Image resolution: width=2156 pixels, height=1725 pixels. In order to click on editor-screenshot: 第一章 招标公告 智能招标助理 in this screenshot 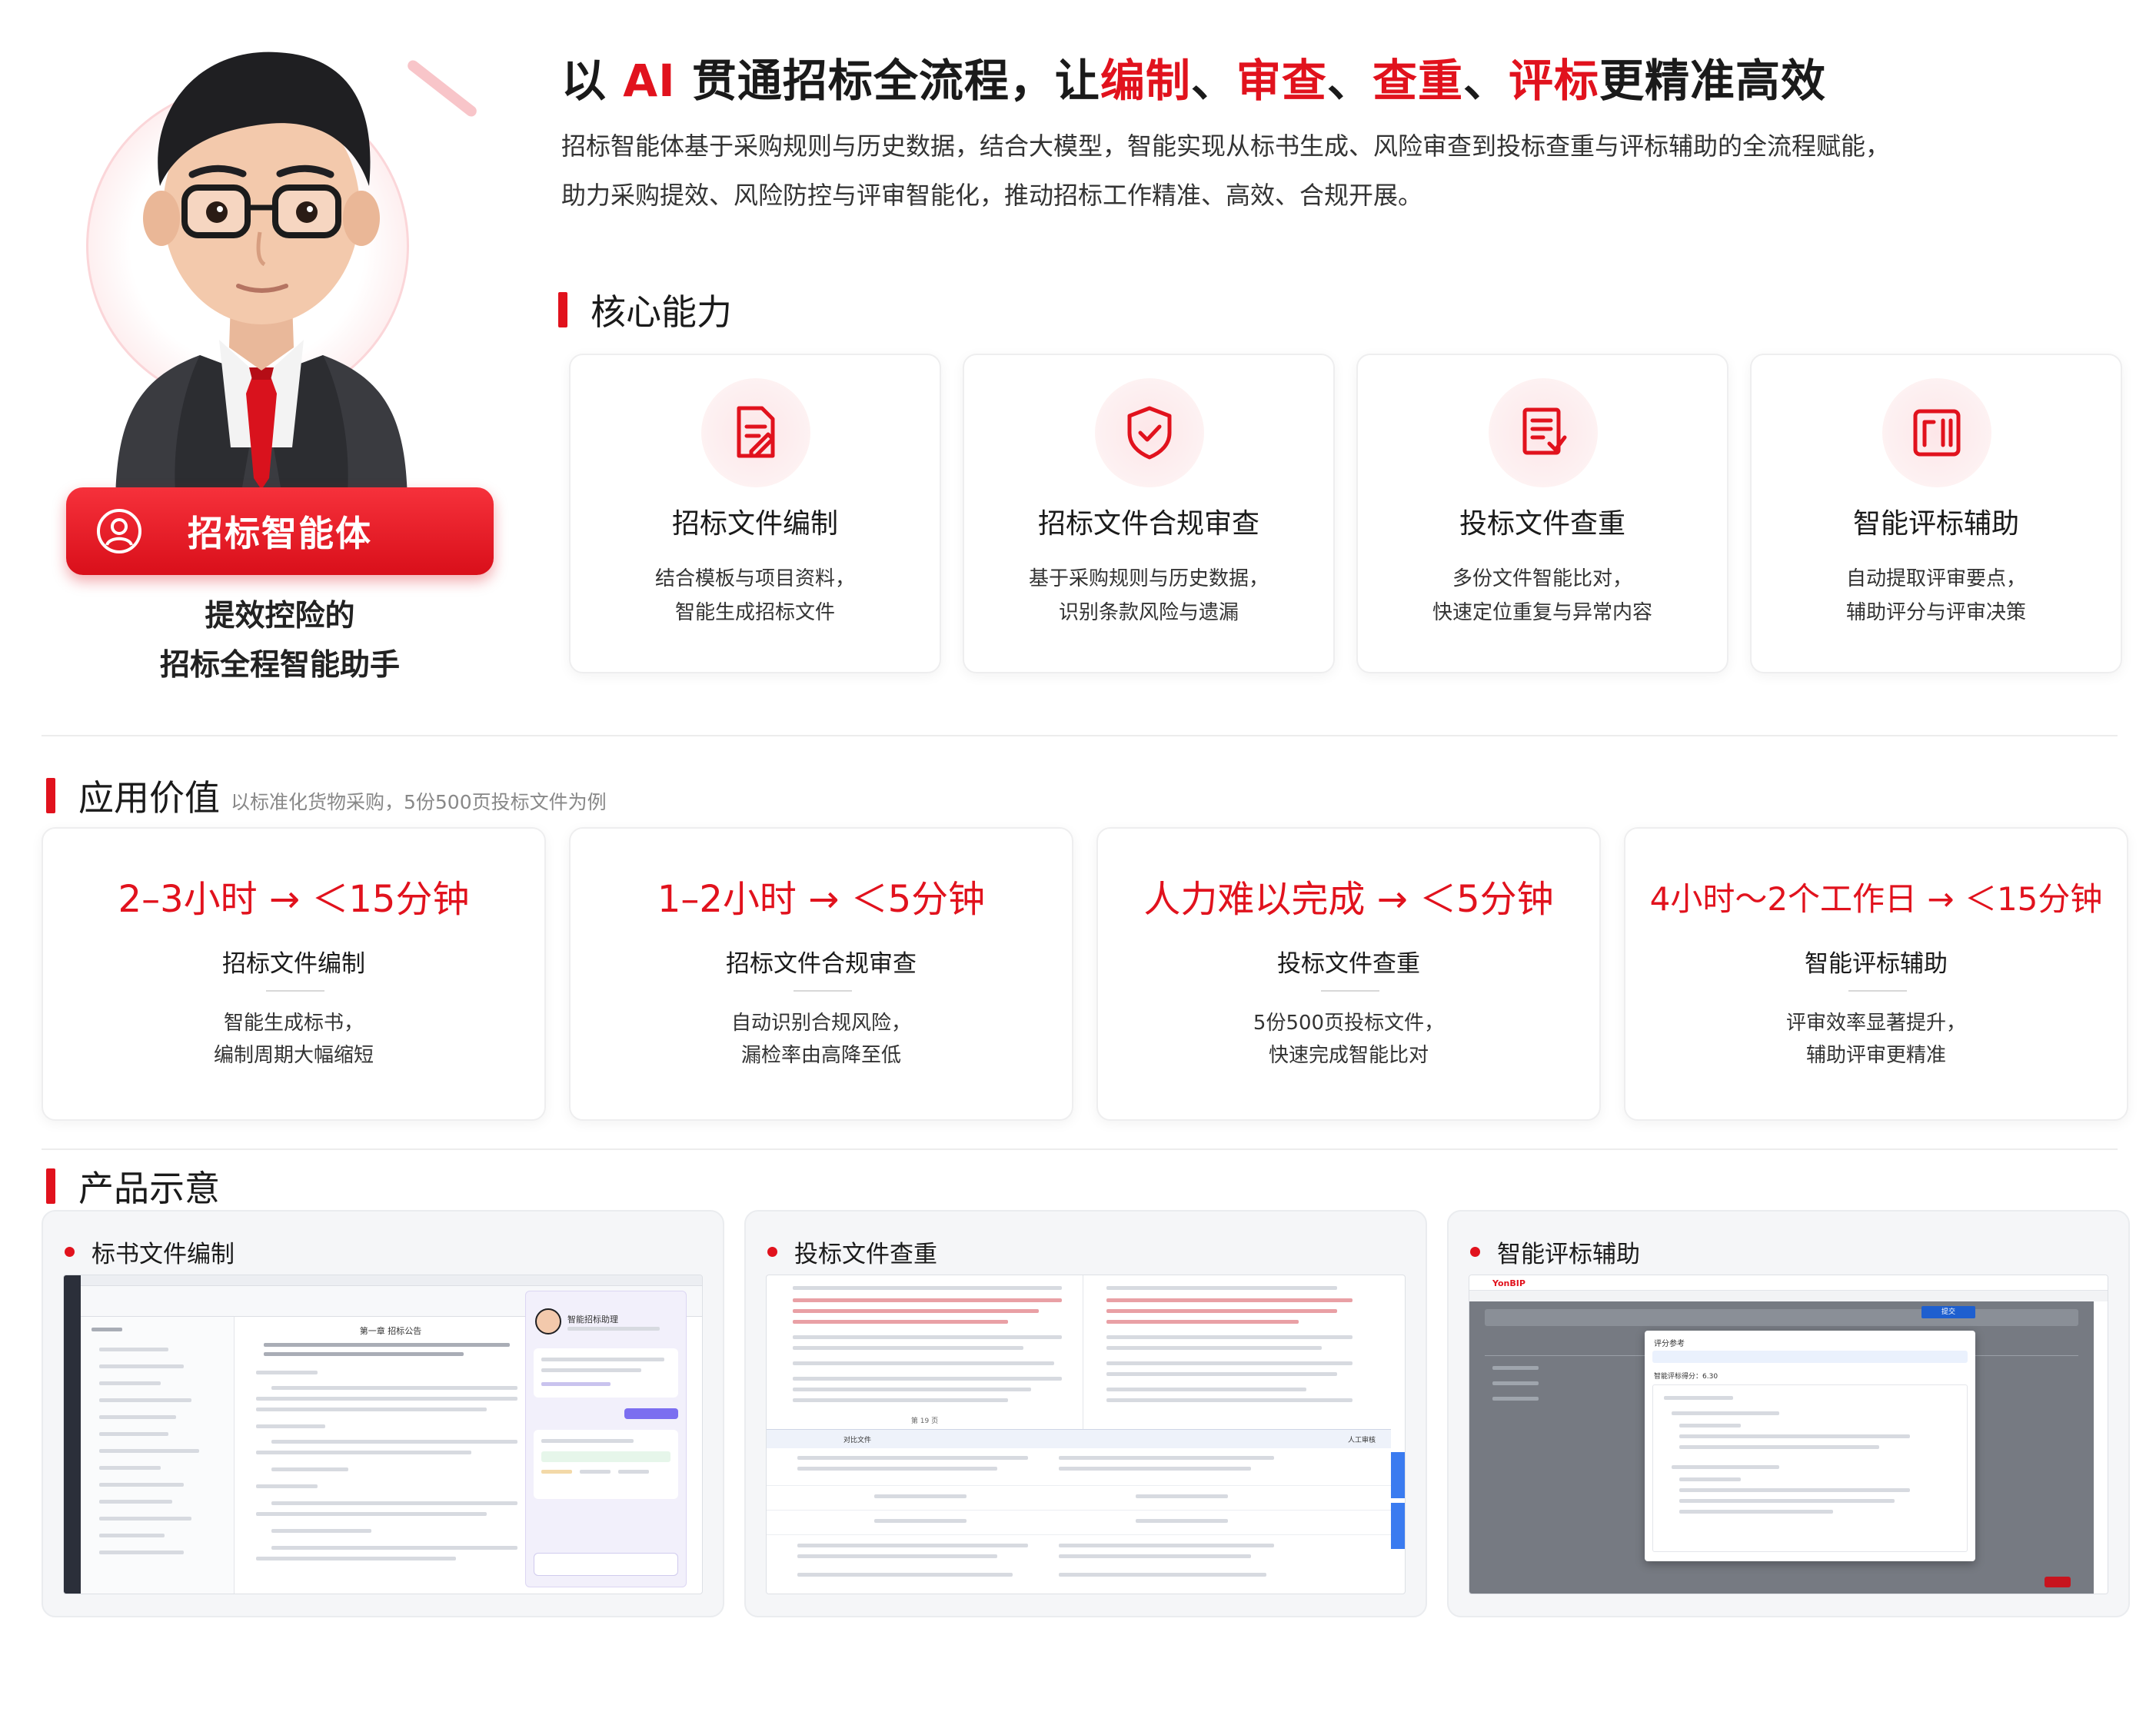, I will do `click(383, 1434)`.